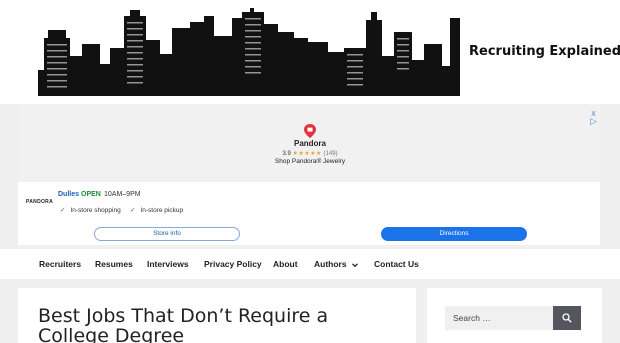 This screenshot has height=343, width=620. I want to click on nav-item-interviews: Interviews, so click(168, 264).